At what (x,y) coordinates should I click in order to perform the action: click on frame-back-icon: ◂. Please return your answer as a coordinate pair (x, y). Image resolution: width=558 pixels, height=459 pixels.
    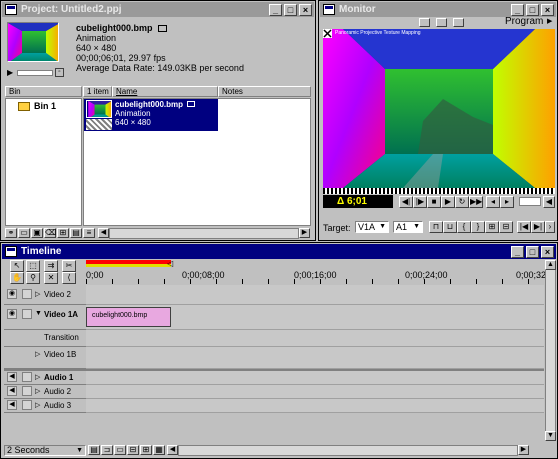
    Looking at the image, I should click on (493, 202).